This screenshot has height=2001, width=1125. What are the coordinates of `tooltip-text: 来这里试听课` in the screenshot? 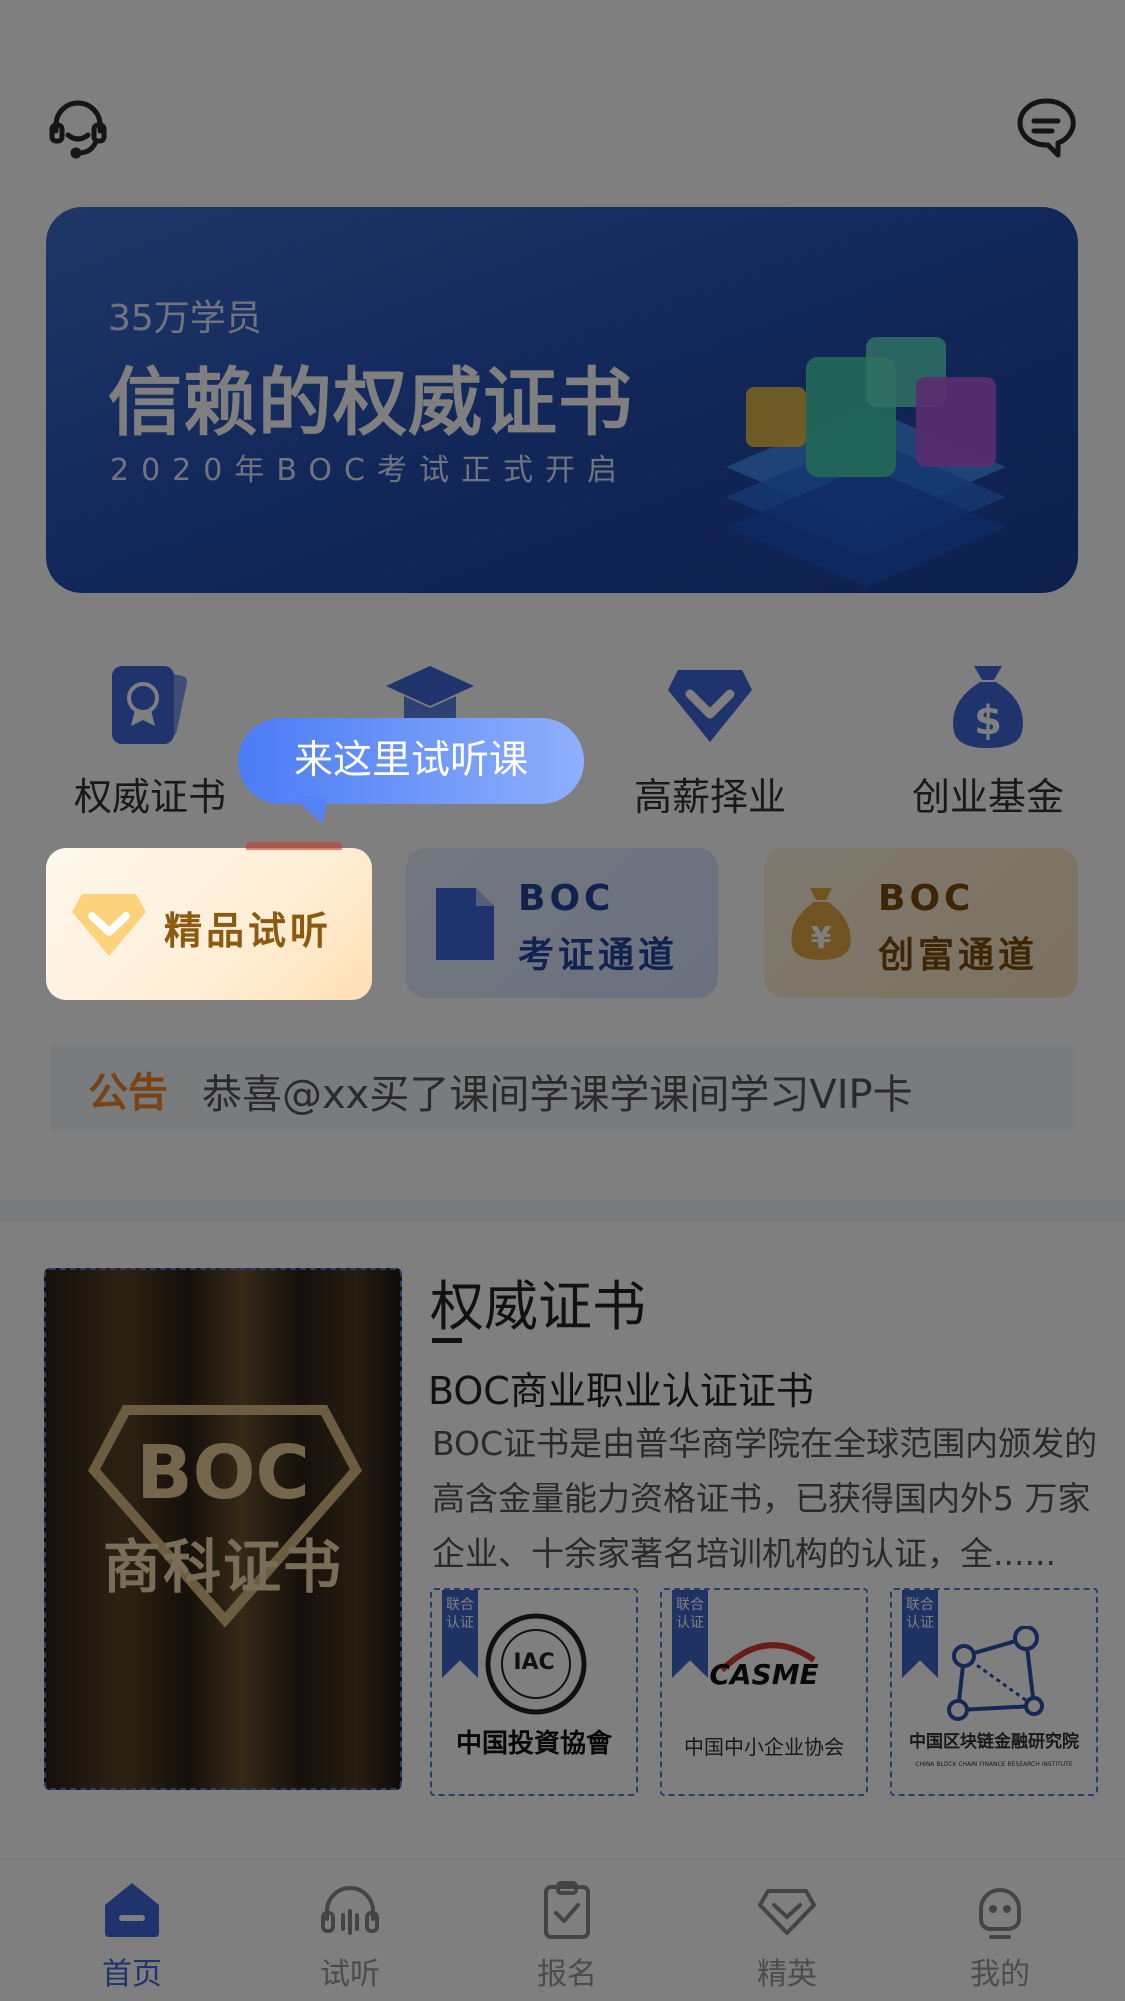 It's located at (410, 760).